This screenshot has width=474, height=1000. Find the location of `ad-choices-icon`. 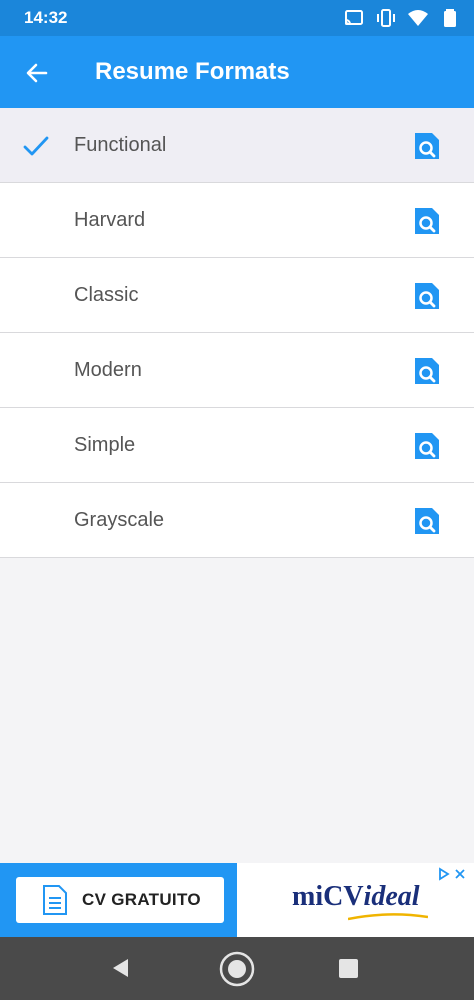

ad-choices-icon is located at coordinates (444, 874).